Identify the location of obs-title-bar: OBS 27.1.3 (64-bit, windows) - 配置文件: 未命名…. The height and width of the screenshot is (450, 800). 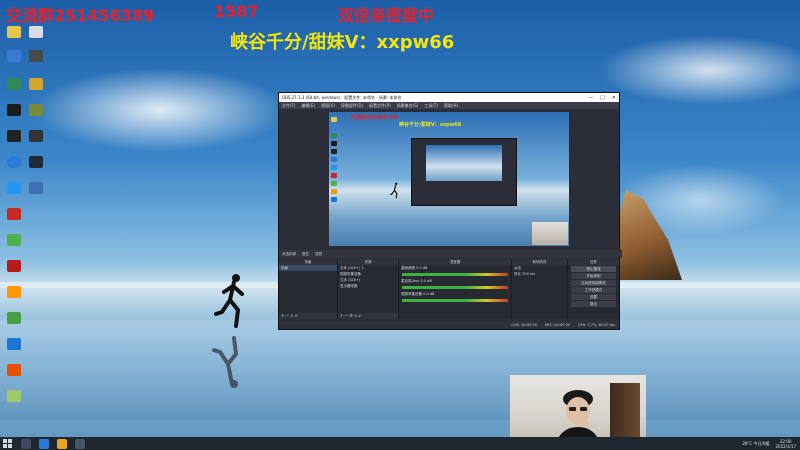
(449, 97).